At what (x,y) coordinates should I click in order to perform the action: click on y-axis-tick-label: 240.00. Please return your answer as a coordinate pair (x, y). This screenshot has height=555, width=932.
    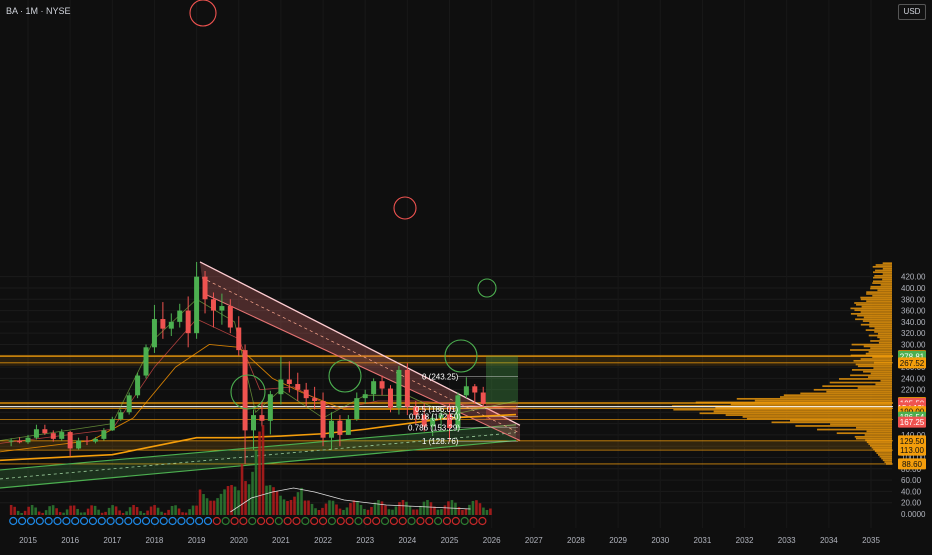
    Looking at the image, I should click on (913, 378).